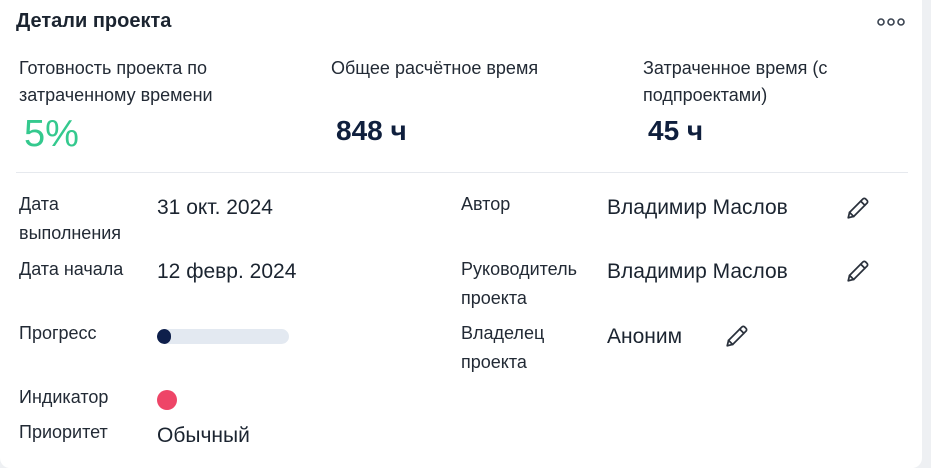  I want to click on author-value: Владимир Маслов, so click(697, 207).